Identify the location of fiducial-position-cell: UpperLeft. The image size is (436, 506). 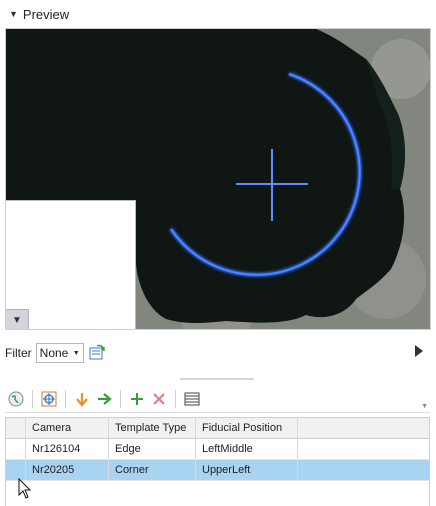
(247, 470).